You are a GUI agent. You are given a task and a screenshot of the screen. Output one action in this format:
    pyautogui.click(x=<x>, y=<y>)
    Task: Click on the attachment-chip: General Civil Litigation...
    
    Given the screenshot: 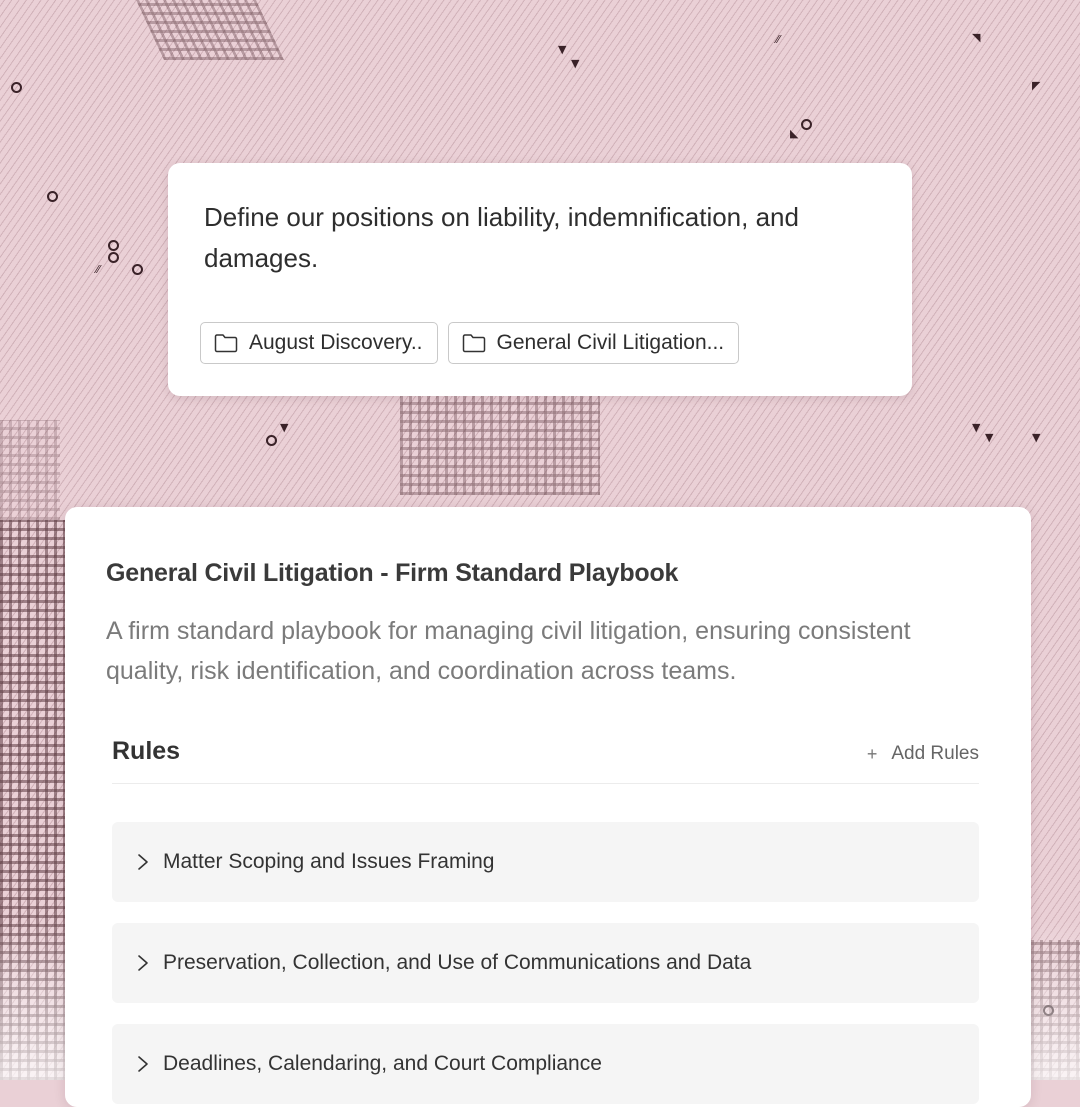 What is the action you would take?
    pyautogui.click(x=593, y=343)
    